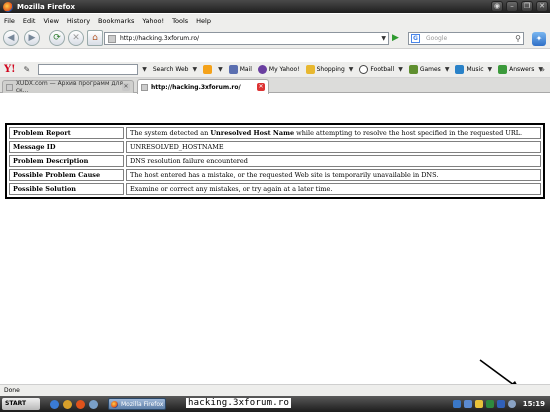 This screenshot has width=550, height=412. I want to click on yahoo-my-yahoo-button: My Yahoo!, so click(278, 69).